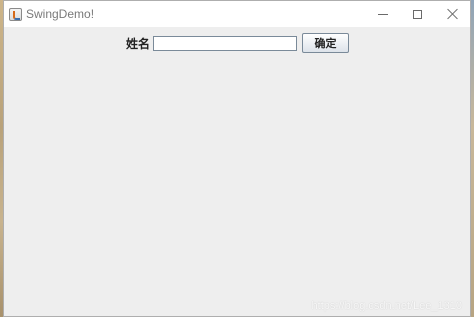 The width and height of the screenshot is (474, 317). I want to click on maximize-button, so click(417, 14).